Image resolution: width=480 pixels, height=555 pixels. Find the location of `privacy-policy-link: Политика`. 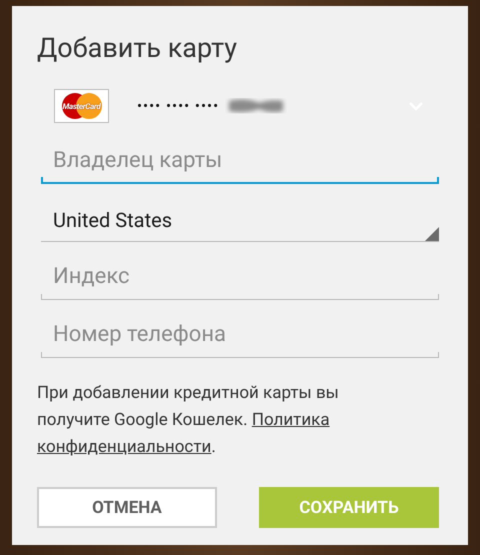

privacy-policy-link: Политика is located at coordinates (291, 420).